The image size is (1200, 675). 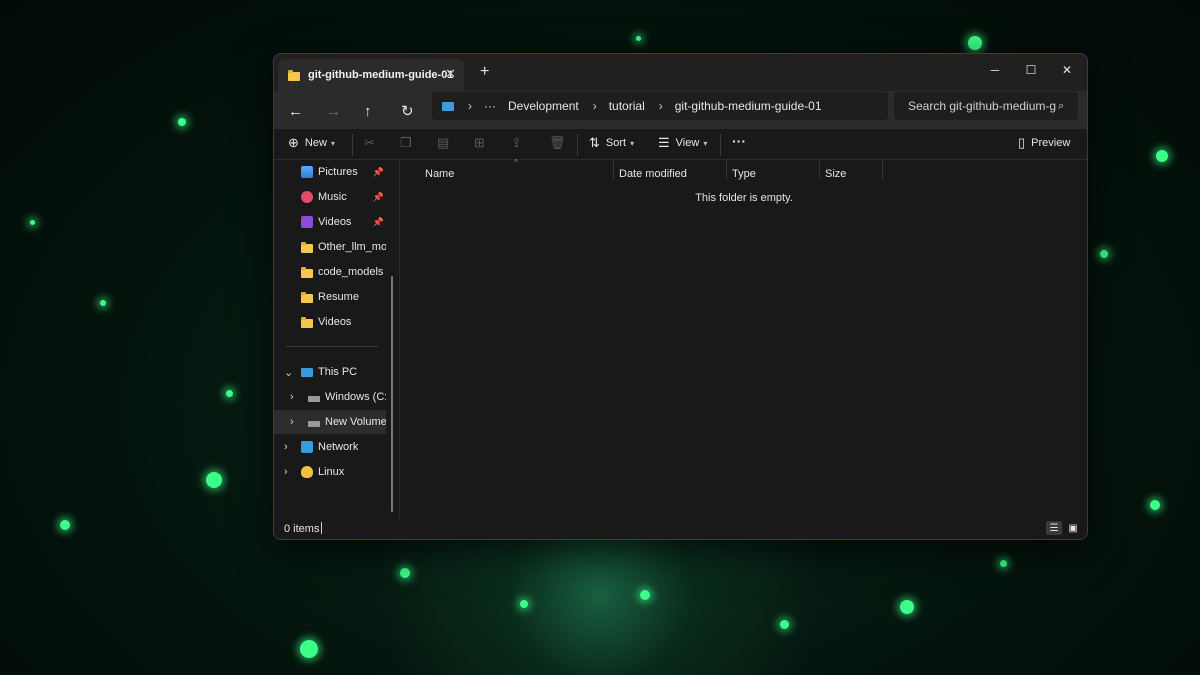 I want to click on sidebar-item-other-llm-models: Other_llm_models, so click(x=330, y=247).